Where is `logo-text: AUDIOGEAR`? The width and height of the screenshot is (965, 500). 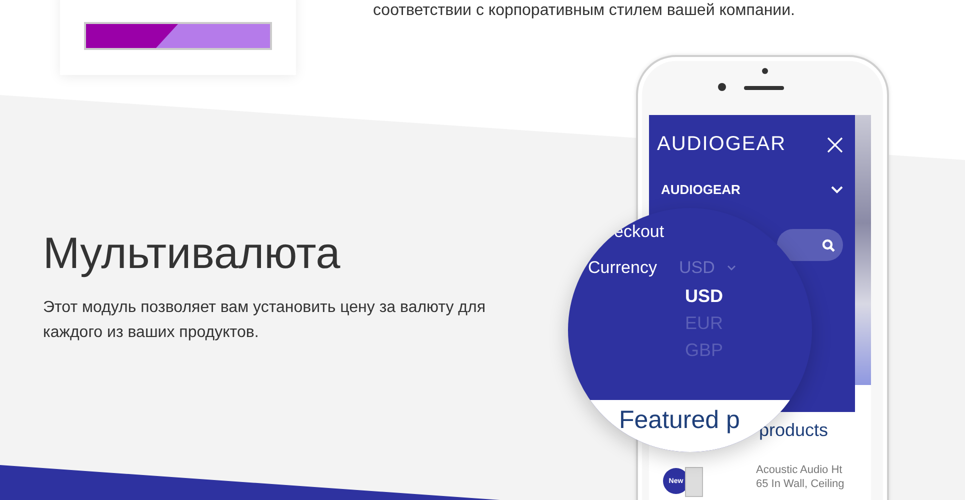 logo-text: AUDIOGEAR is located at coordinates (721, 144).